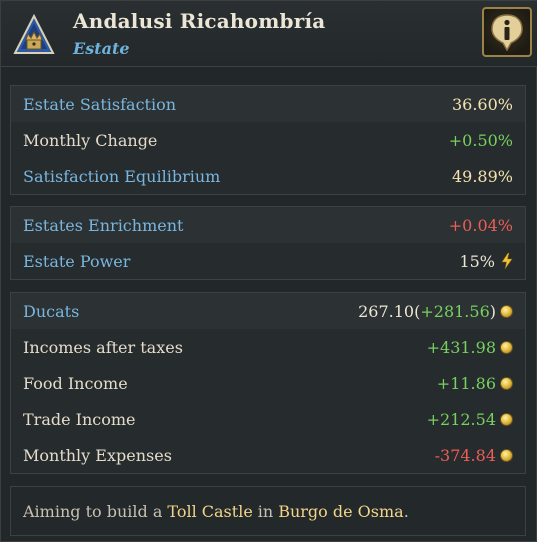 The width and height of the screenshot is (537, 542). Describe the element at coordinates (269, 34) in the screenshot. I see `tooltip-header: Andalusi Ricahombría Estate` at that location.